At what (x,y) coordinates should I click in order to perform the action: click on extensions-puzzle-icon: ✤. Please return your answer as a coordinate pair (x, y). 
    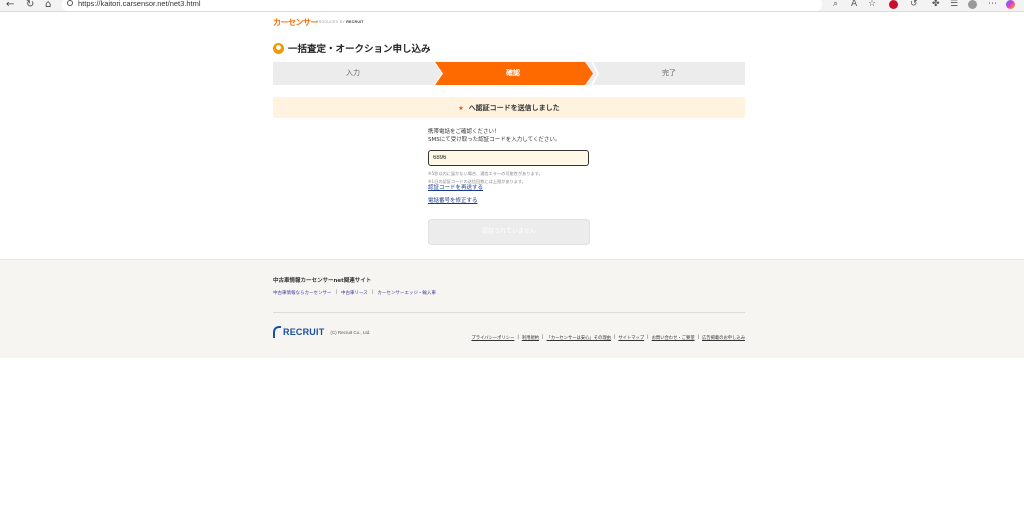
    Looking at the image, I should click on (936, 4).